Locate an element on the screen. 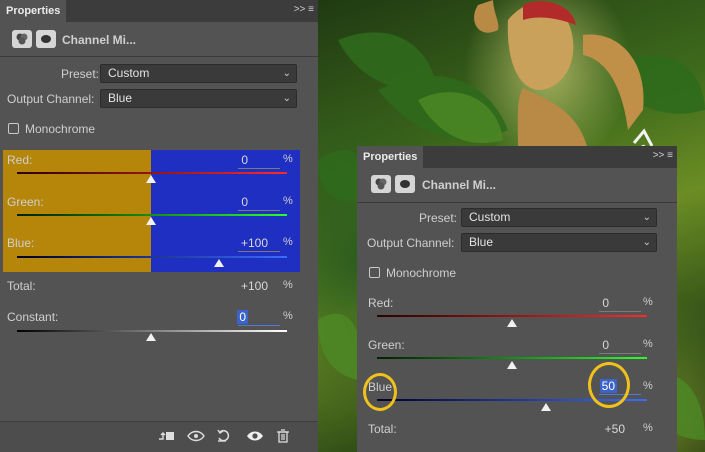  constant-slider-thumb is located at coordinates (151, 337).